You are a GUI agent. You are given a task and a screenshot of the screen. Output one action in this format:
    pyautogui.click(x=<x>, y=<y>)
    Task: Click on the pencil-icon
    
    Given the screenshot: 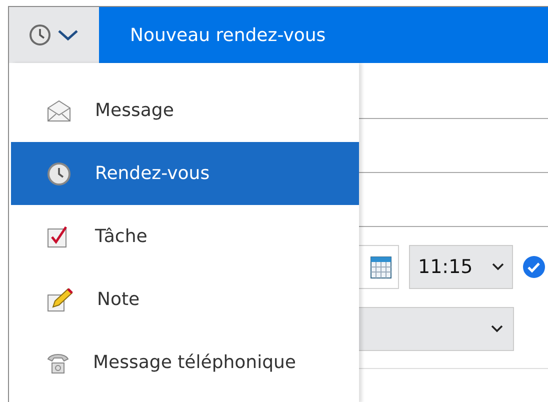 What is the action you would take?
    pyautogui.click(x=60, y=300)
    